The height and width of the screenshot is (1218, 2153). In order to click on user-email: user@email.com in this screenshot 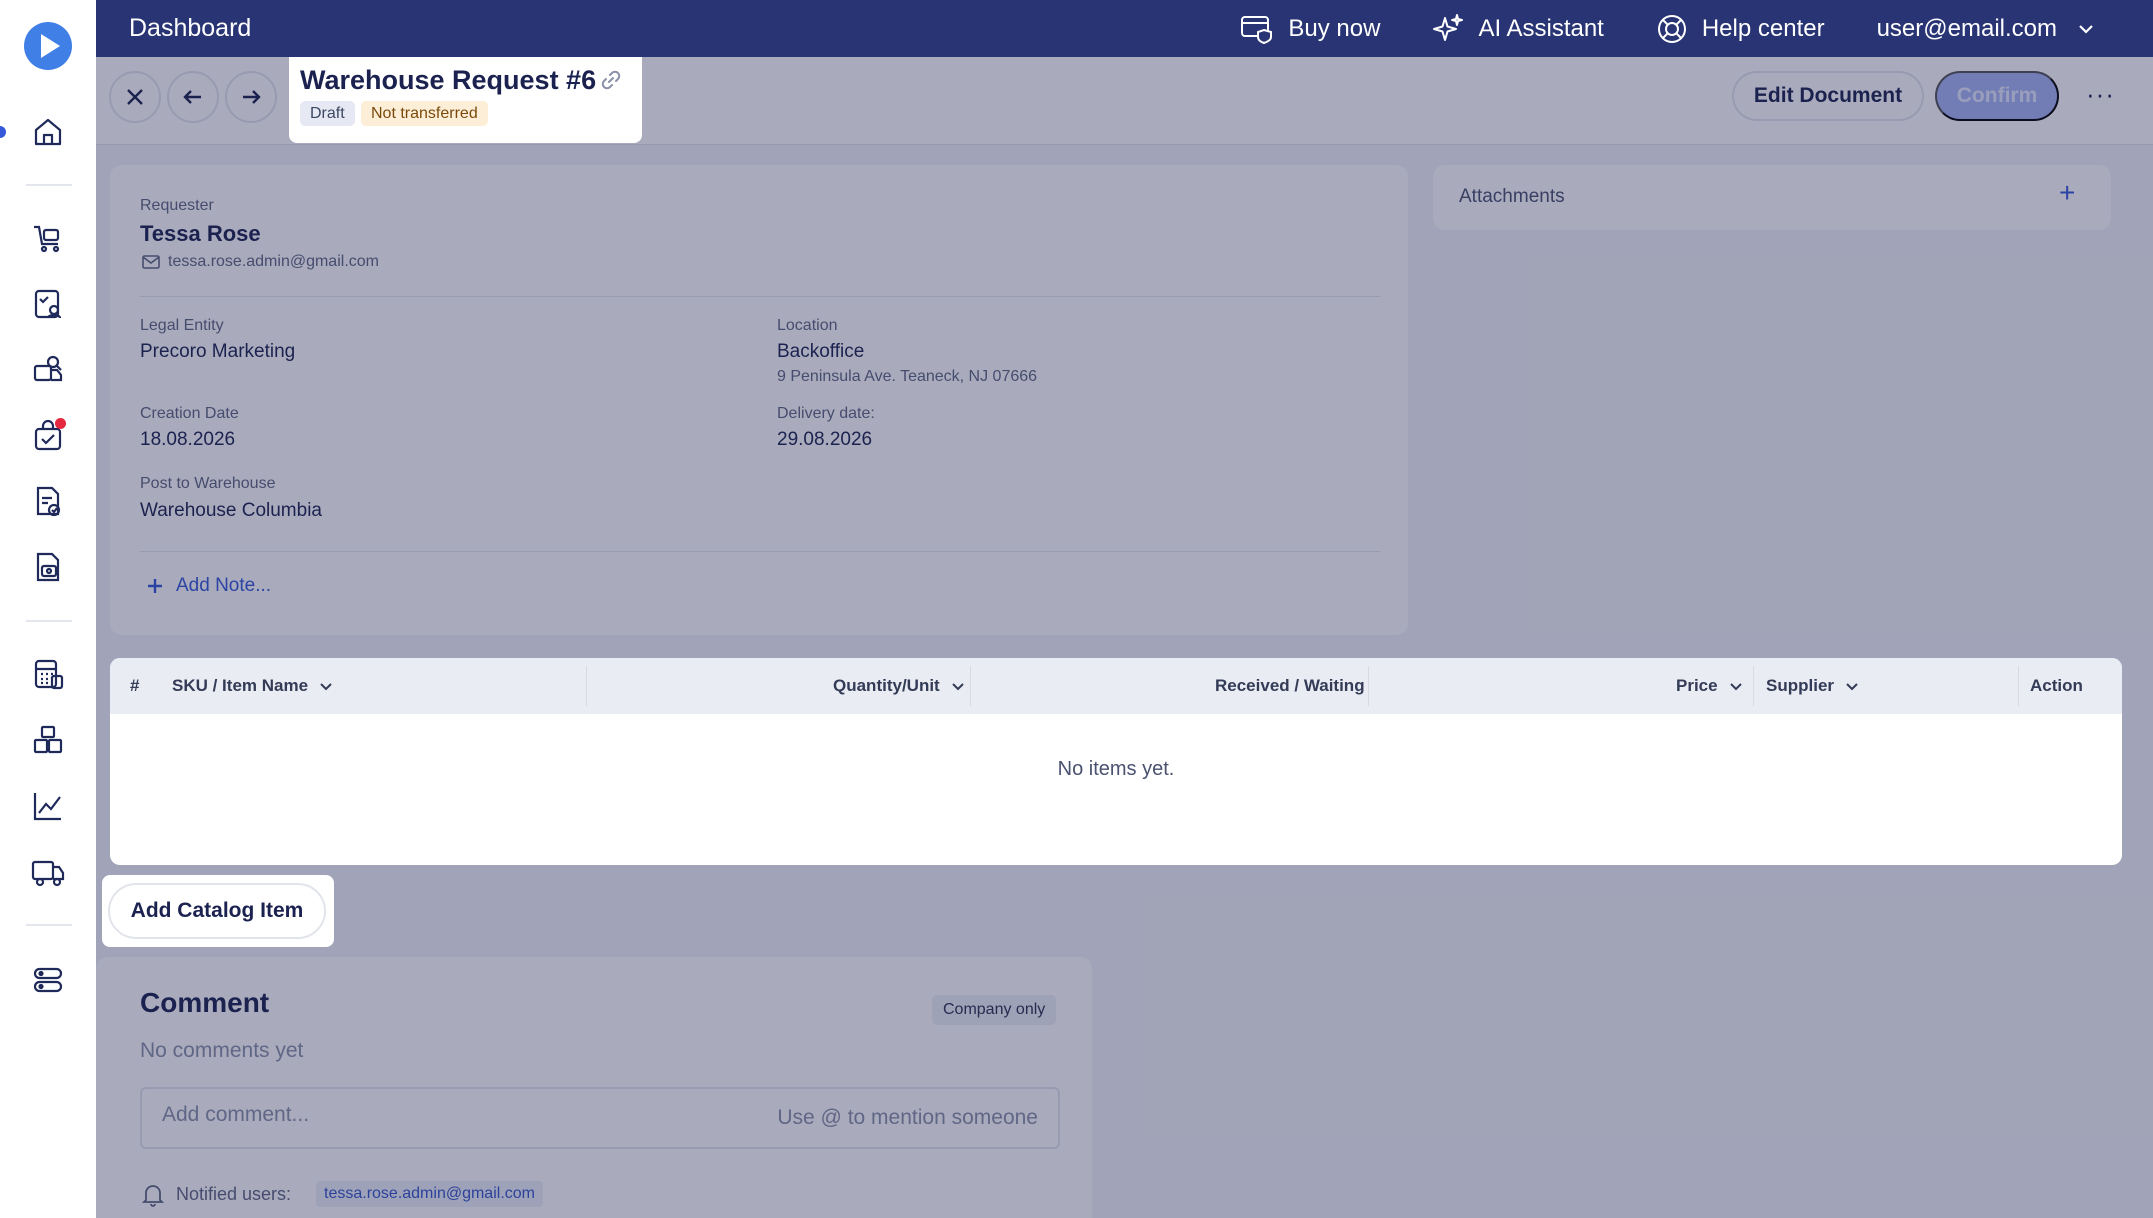, I will do `click(1966, 28)`.